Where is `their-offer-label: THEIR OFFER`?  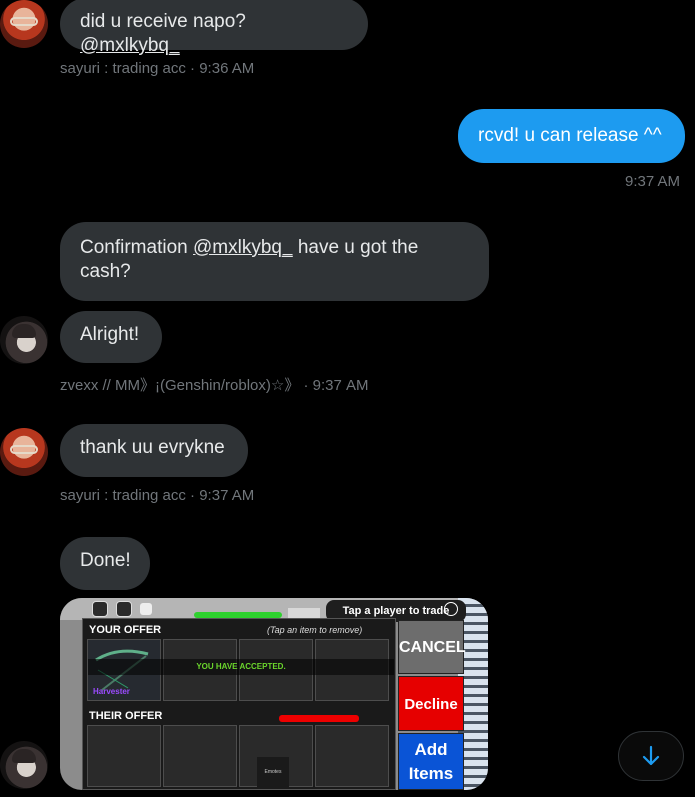
their-offer-label: THEIR OFFER is located at coordinates (126, 716).